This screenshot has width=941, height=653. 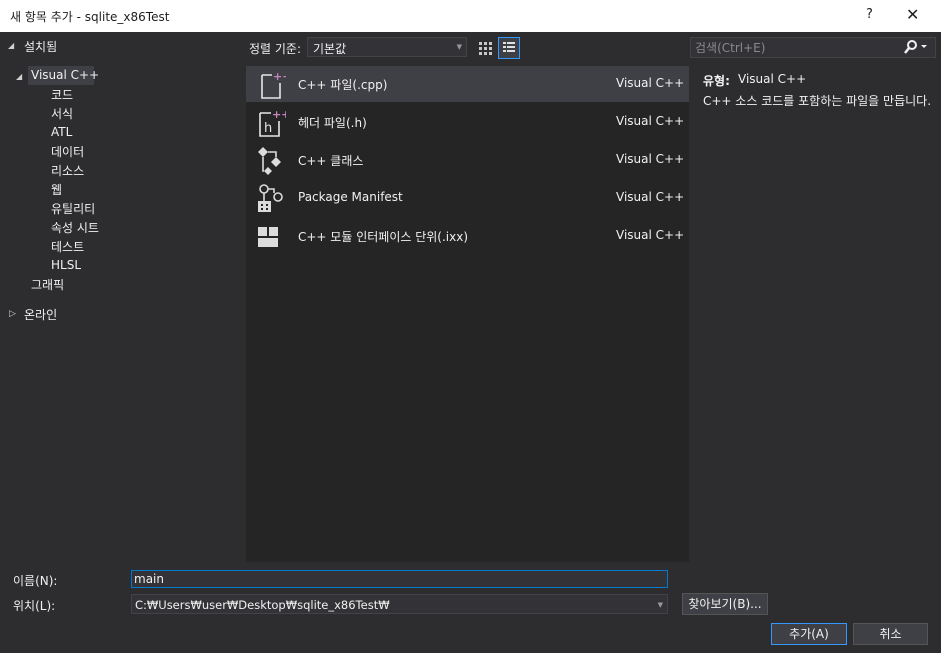 What do you see at coordinates (332, 123) in the screenshot?
I see `template-name: 헤더 파일(.h)` at bounding box center [332, 123].